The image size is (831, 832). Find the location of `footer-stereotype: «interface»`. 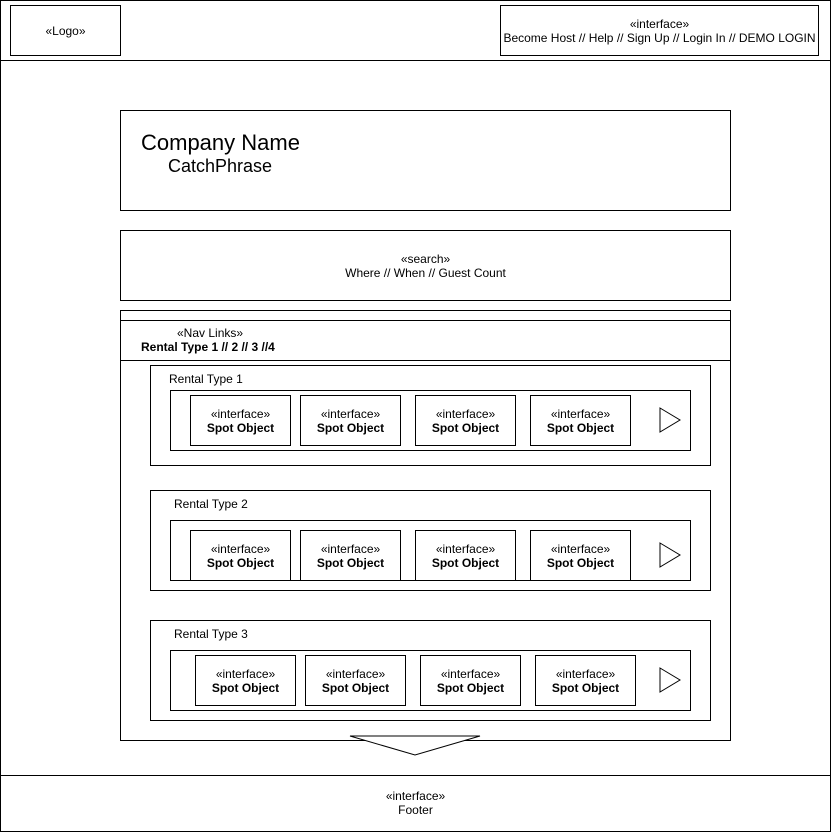

footer-stereotype: «interface» is located at coordinates (415, 796).